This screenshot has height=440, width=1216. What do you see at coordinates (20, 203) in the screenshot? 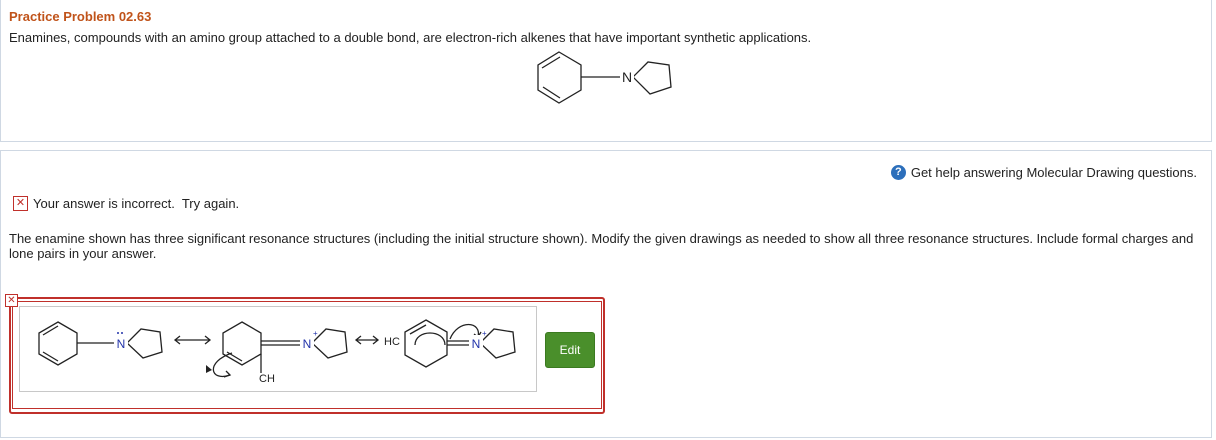
I see `incorrect-x-icon: ✕` at bounding box center [20, 203].